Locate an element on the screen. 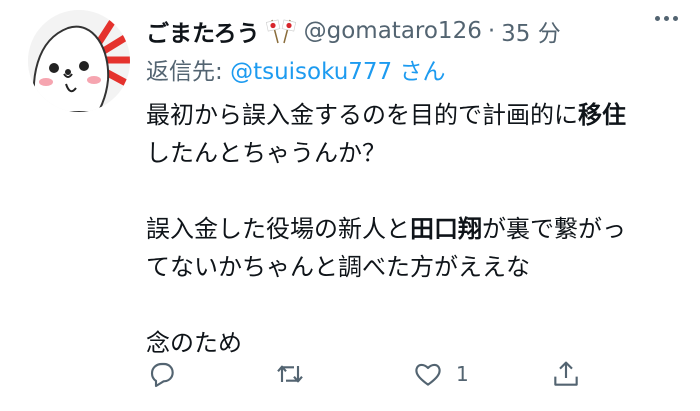  bold-text: 移住 is located at coordinates (602, 115).